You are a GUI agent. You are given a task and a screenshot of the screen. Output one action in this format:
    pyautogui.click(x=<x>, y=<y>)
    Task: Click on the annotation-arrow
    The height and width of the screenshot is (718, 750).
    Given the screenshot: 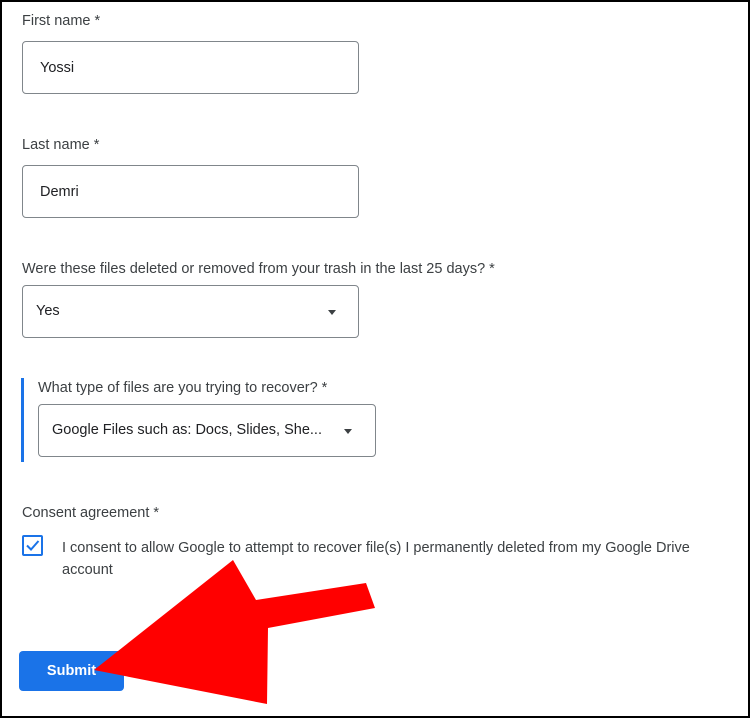 What is the action you would take?
    pyautogui.click(x=234, y=632)
    